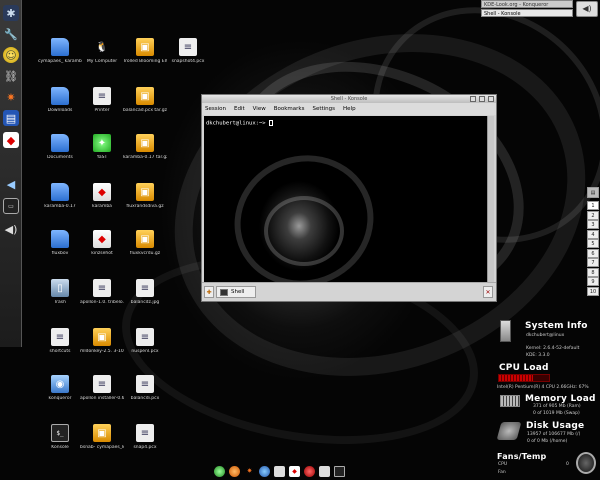  Describe the element at coordinates (593, 243) in the screenshot. I see `virtual-desktop-5: 5` at that location.